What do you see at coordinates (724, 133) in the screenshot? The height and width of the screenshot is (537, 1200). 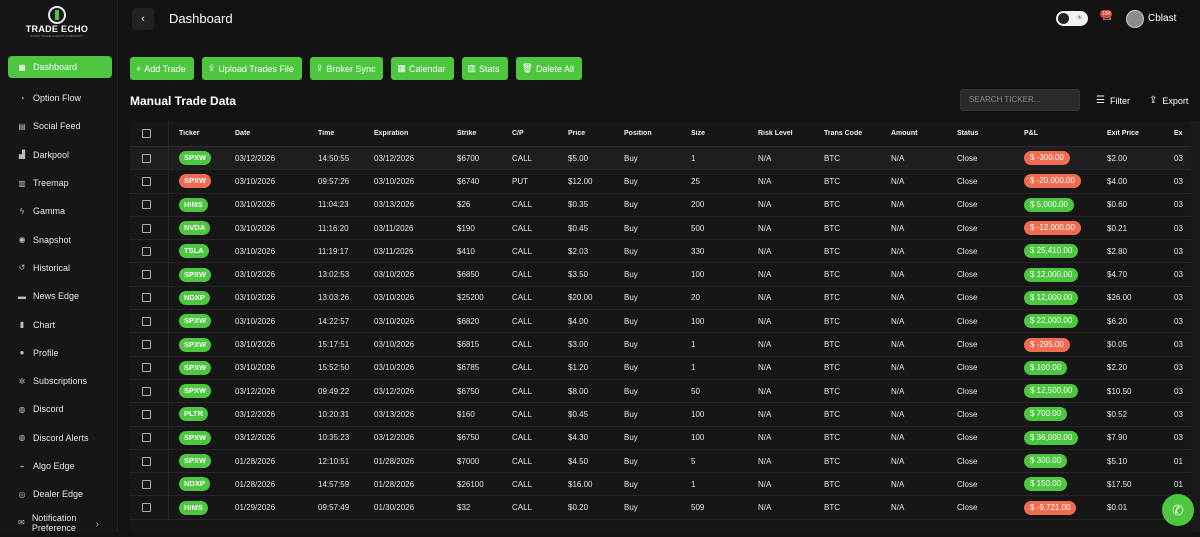 I see `column-header: Size` at bounding box center [724, 133].